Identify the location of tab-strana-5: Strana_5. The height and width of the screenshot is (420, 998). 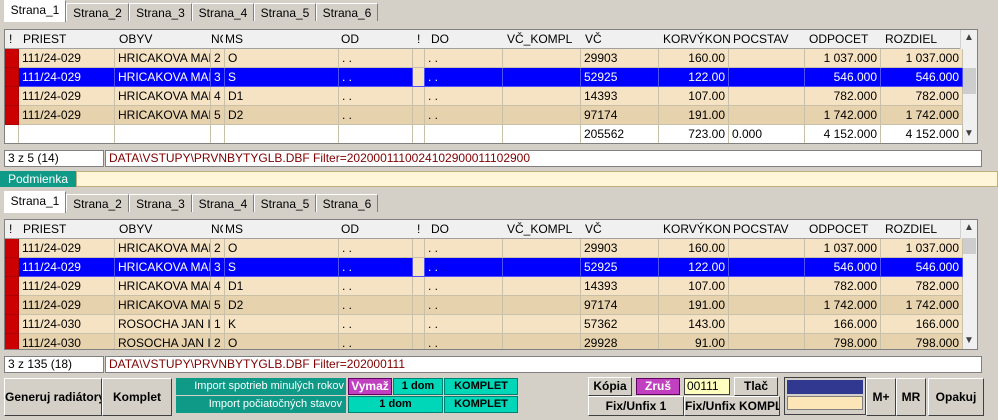
(285, 12).